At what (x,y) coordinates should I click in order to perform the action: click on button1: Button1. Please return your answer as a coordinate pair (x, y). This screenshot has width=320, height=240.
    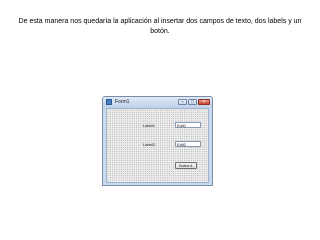
    Looking at the image, I should click on (186, 165).